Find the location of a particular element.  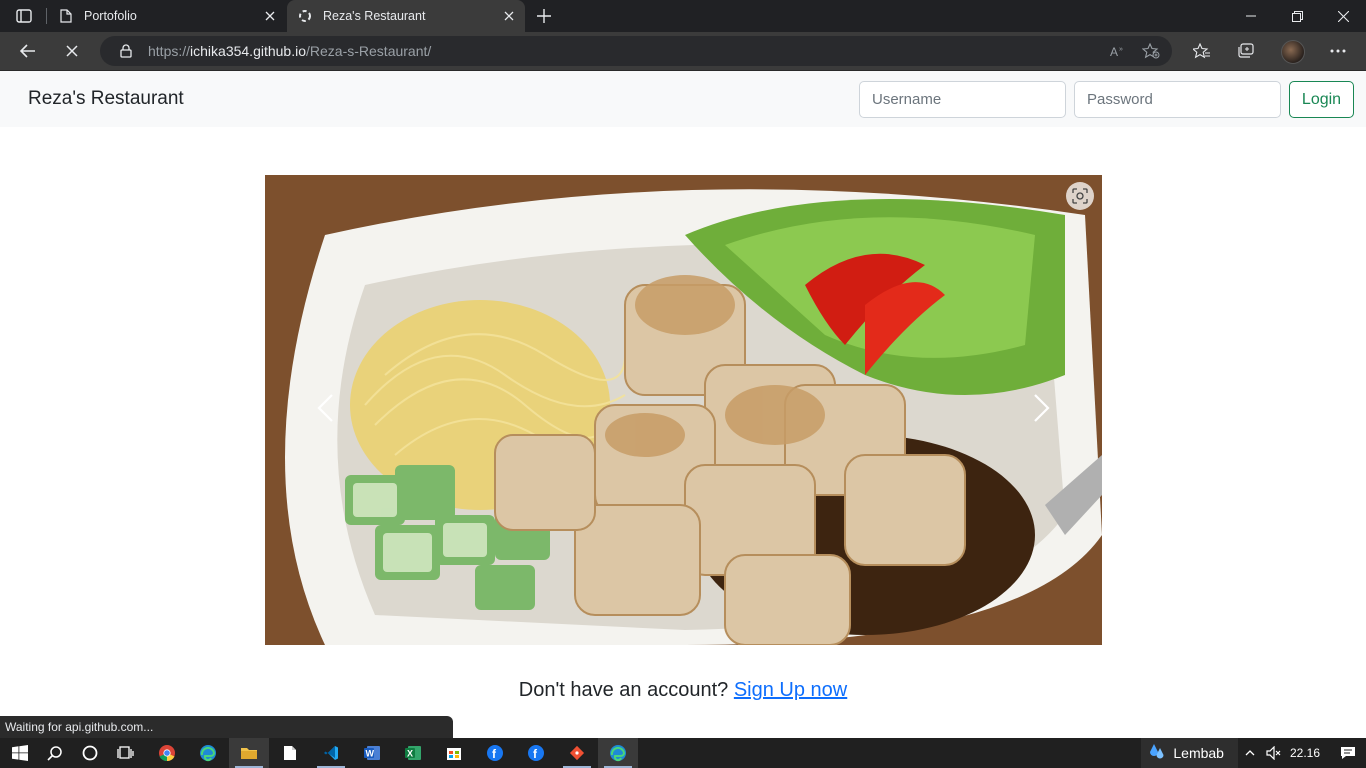

read-aloud-icon: A» is located at coordinates (1119, 51).